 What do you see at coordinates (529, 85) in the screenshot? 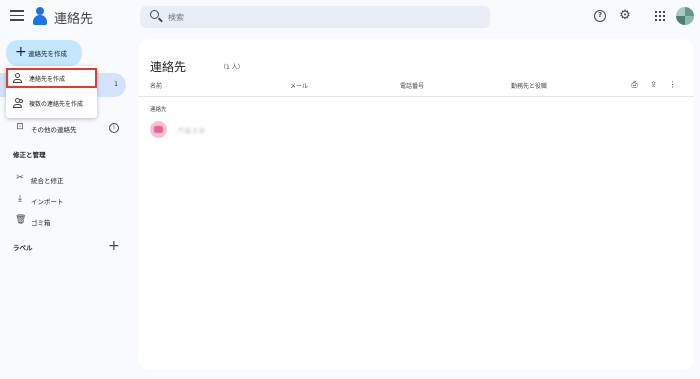
I see `column-header-company: 勤務先と役職` at bounding box center [529, 85].